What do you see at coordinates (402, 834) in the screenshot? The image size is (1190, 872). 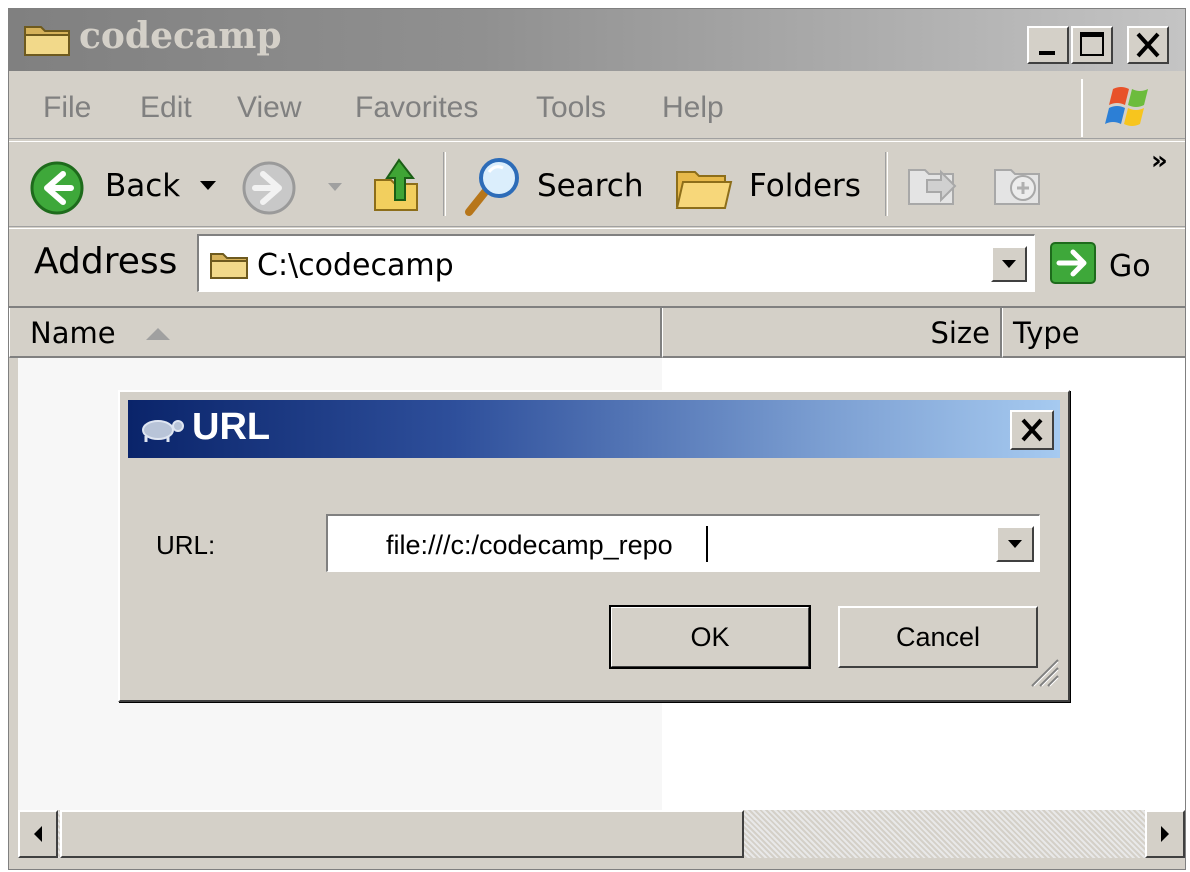 I see `scrollbar-thumb` at bounding box center [402, 834].